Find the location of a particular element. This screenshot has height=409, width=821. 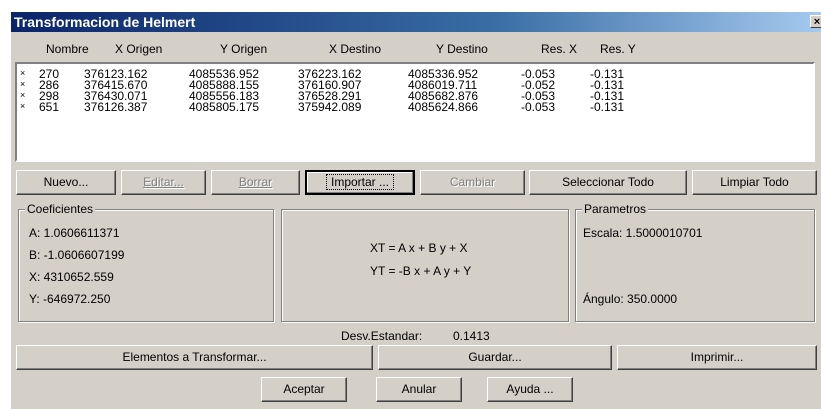

desv-estandar-value: 0.1413 is located at coordinates (471, 336).